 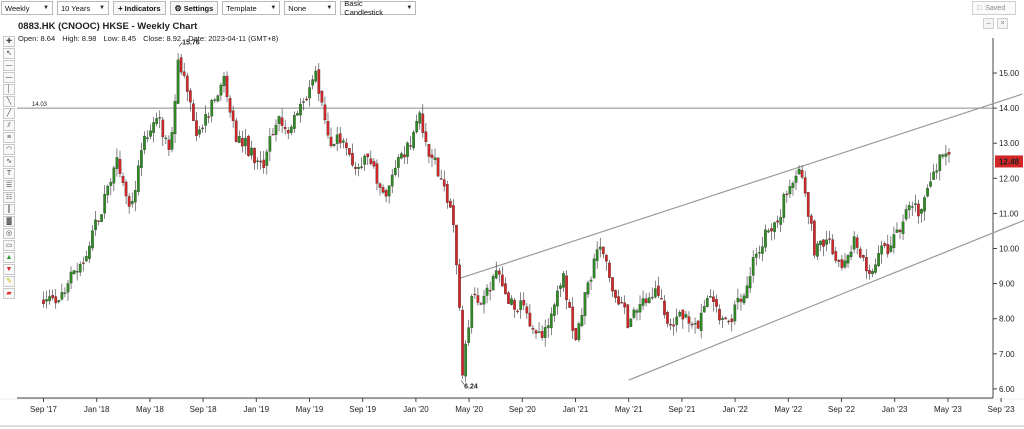 What do you see at coordinates (1009, 161) in the screenshot?
I see `last-price-label: 12.48` at bounding box center [1009, 161].